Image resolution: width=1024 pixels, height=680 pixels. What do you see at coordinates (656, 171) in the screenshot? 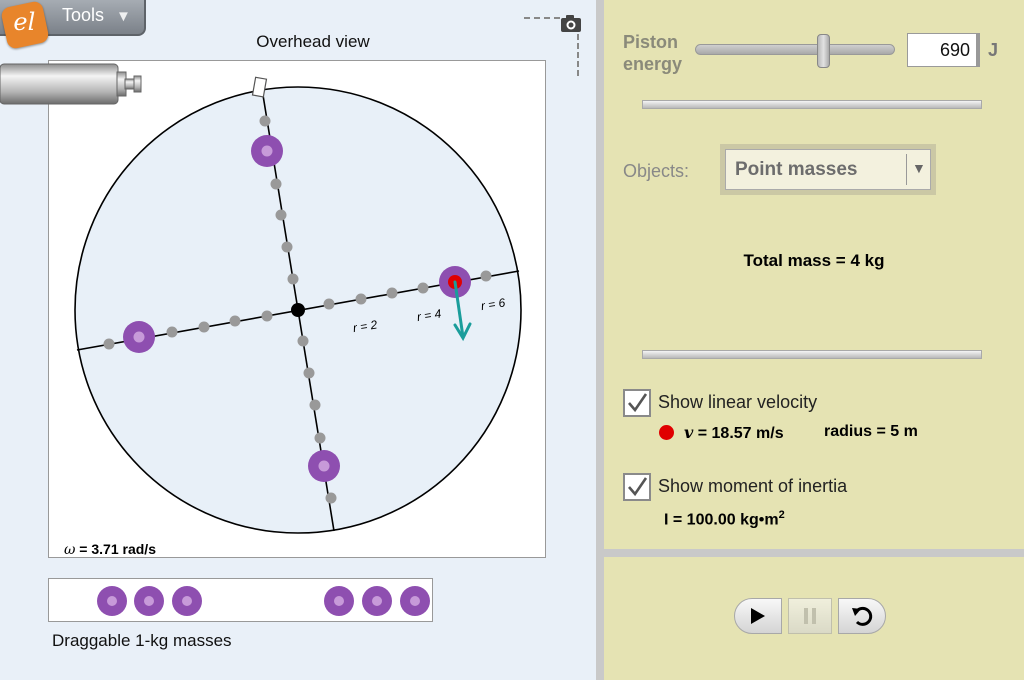
I see `objects-label: Objects:` at bounding box center [656, 171].